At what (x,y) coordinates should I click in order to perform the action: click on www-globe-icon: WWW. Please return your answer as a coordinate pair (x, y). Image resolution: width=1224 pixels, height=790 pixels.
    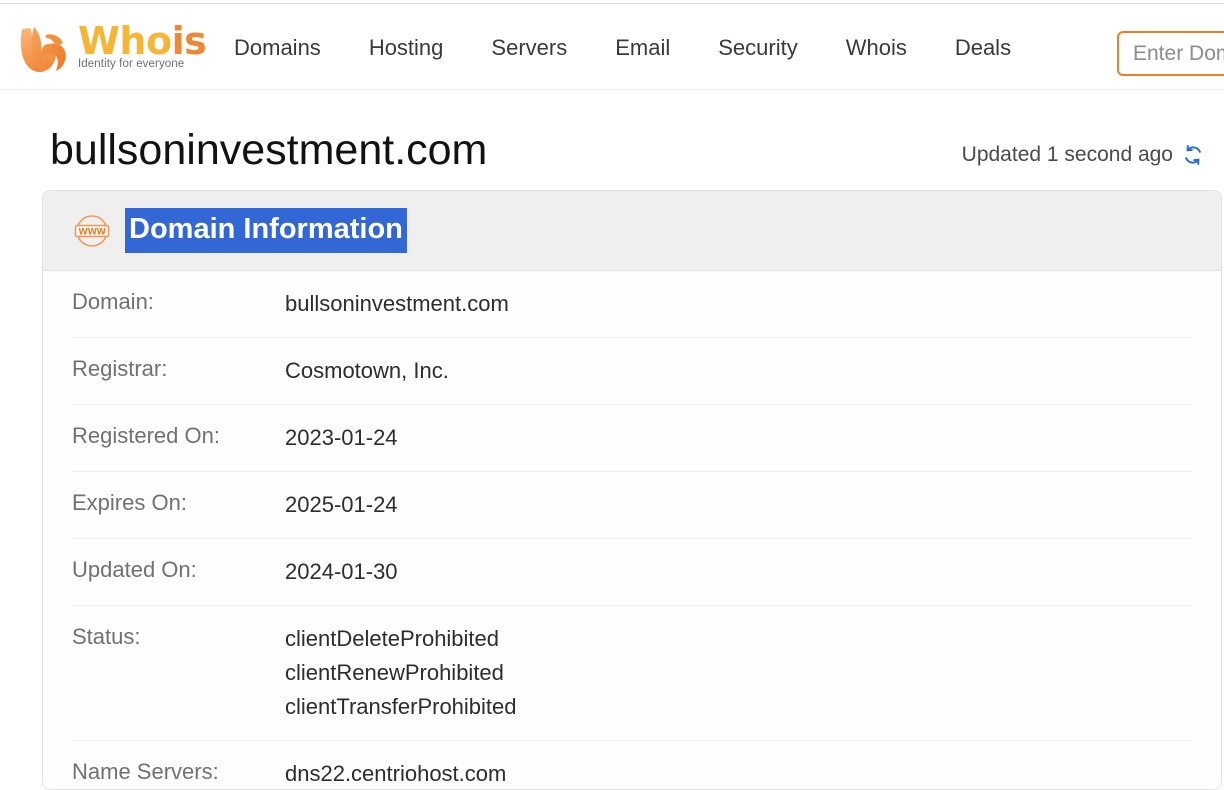
    Looking at the image, I should click on (92, 230).